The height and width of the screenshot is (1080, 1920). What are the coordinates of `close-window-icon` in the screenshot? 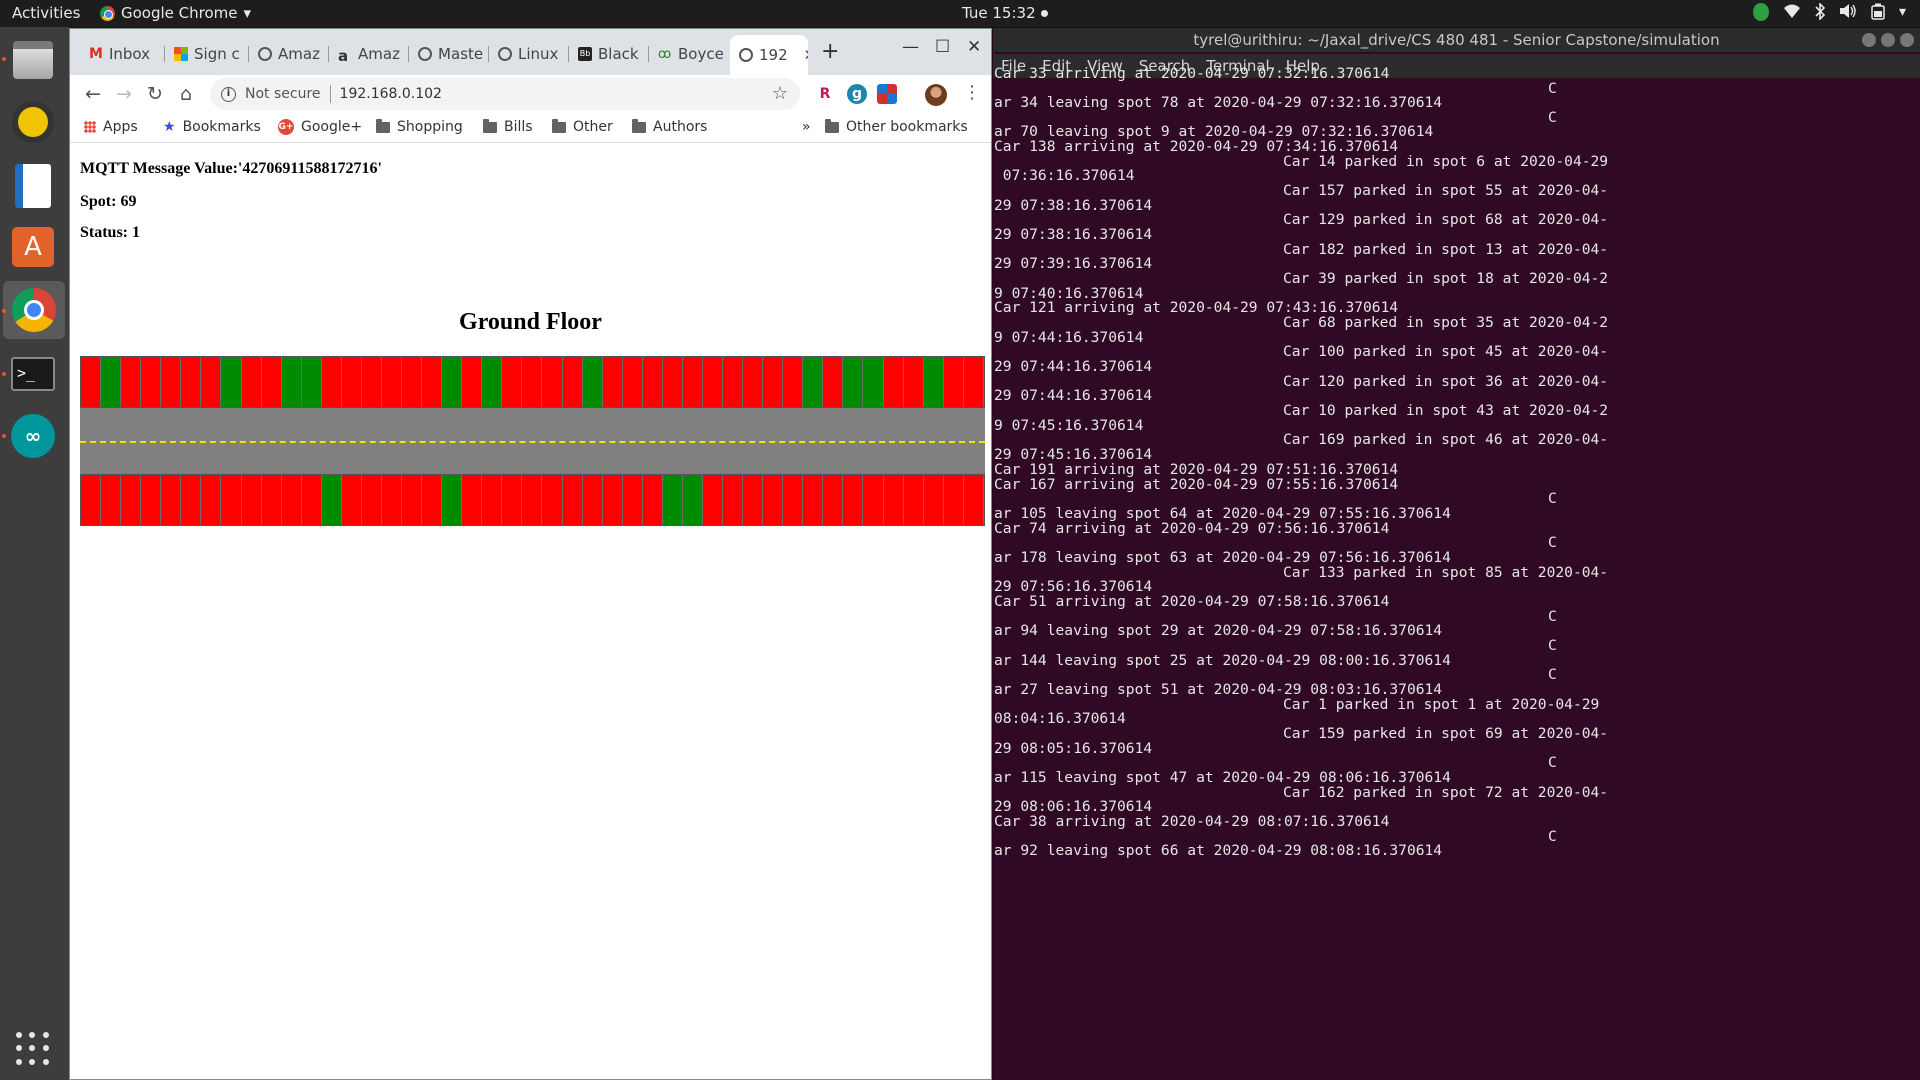 It's located at (1907, 40).